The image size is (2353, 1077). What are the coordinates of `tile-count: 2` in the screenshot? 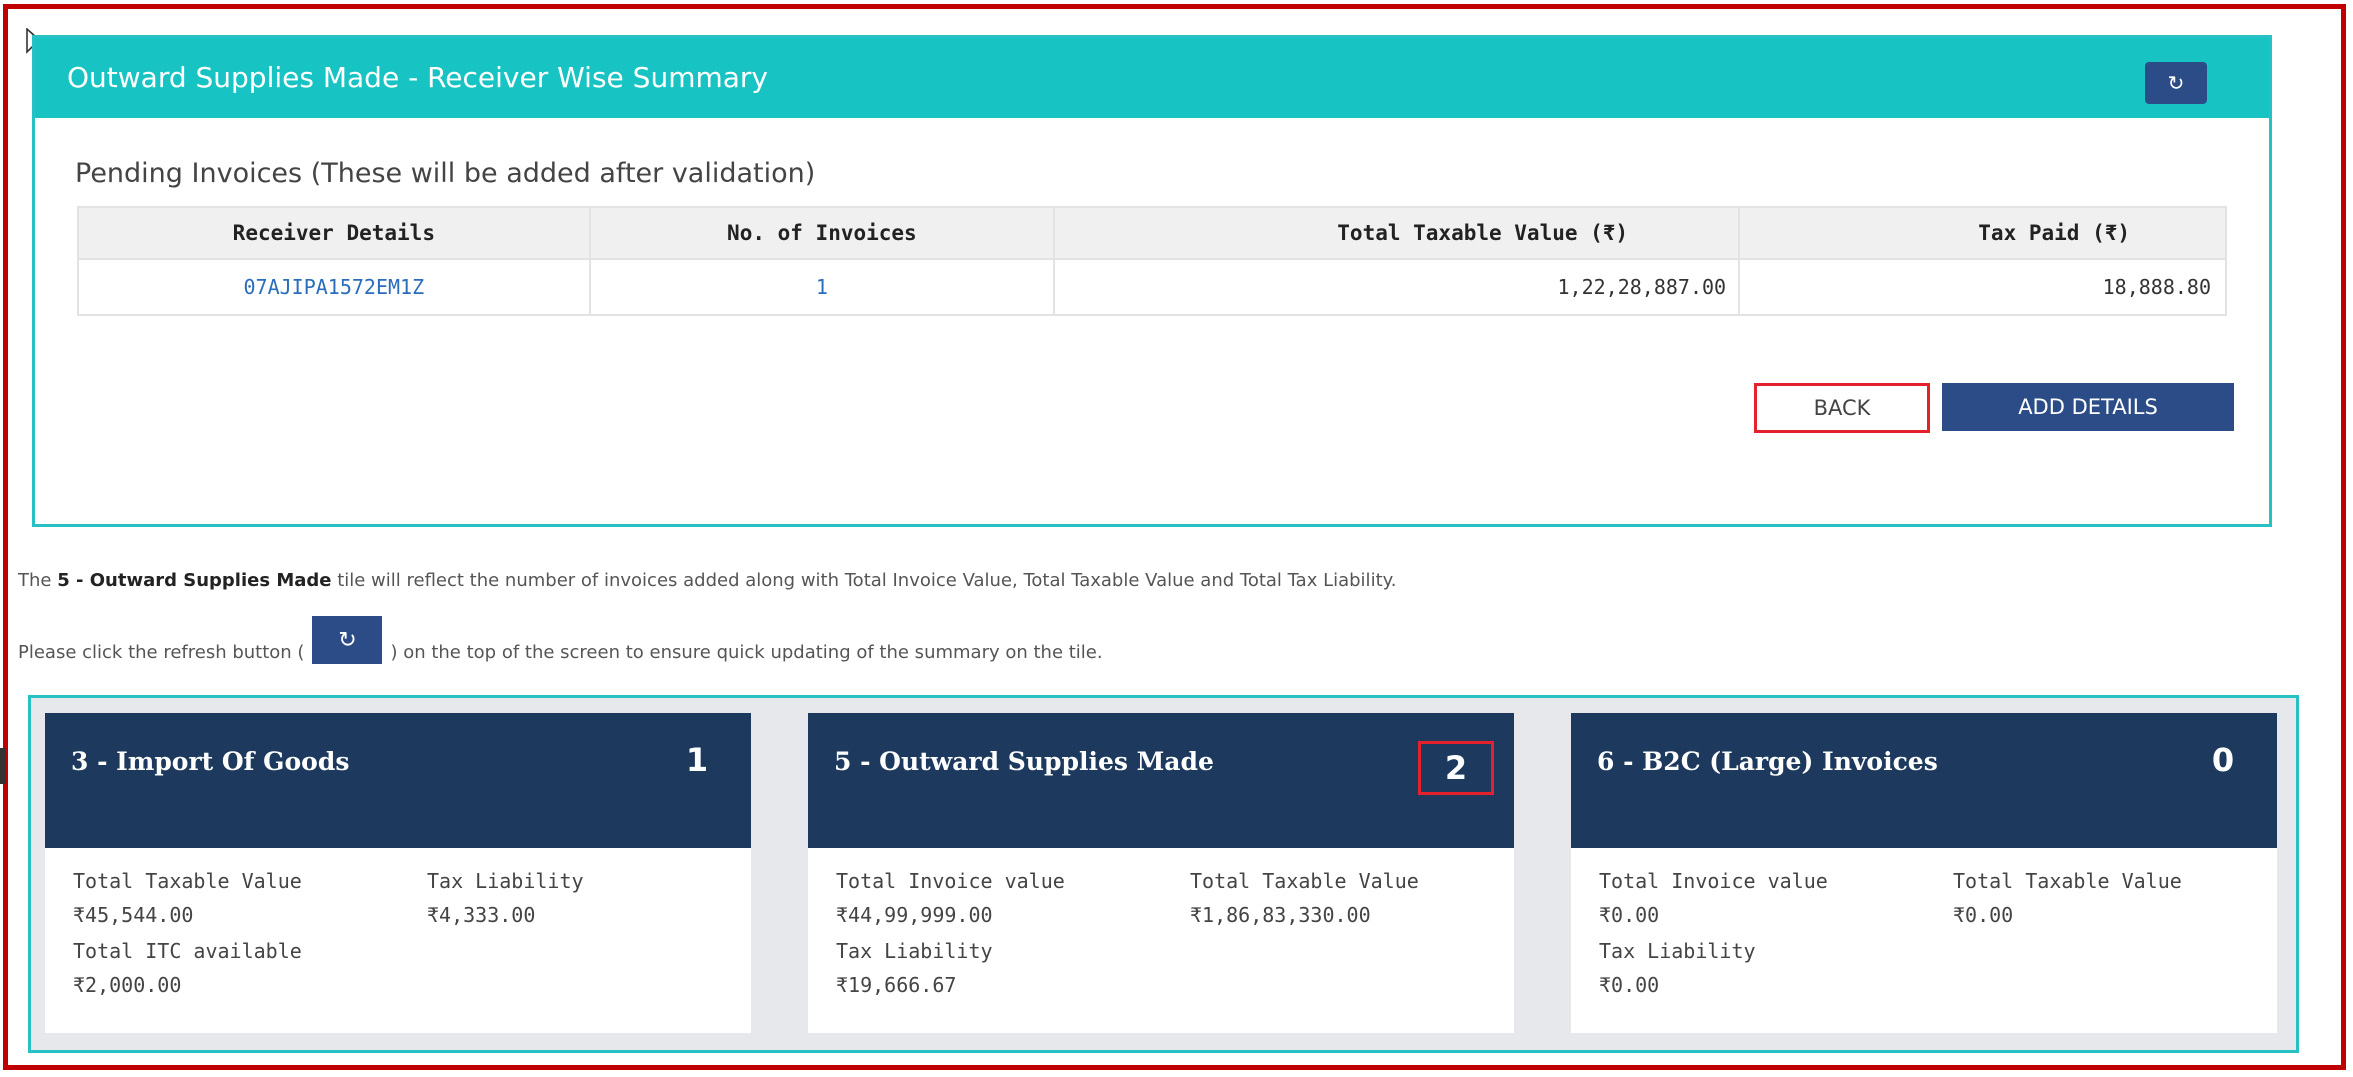 It's located at (1456, 768).